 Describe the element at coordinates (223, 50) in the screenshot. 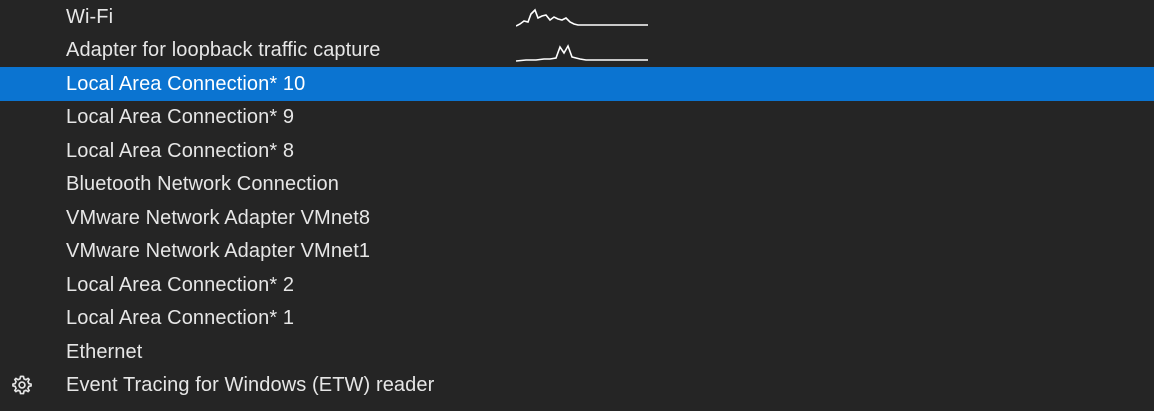

I see `interface-label: Adapter for loopback traffic capture` at that location.